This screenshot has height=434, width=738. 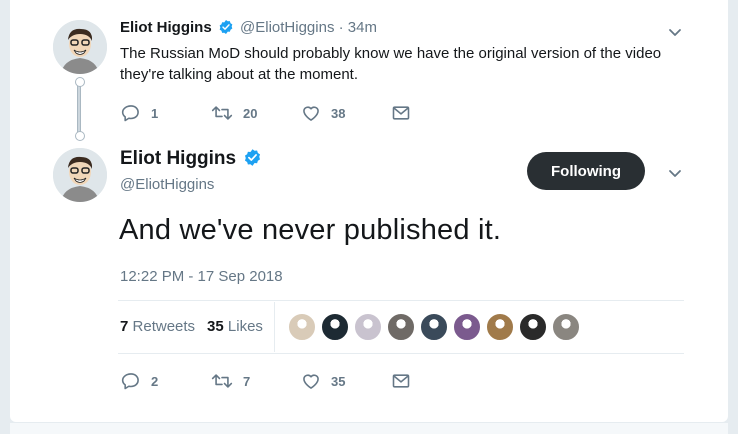 What do you see at coordinates (369, 428) in the screenshot?
I see `reply-compose-strip` at bounding box center [369, 428].